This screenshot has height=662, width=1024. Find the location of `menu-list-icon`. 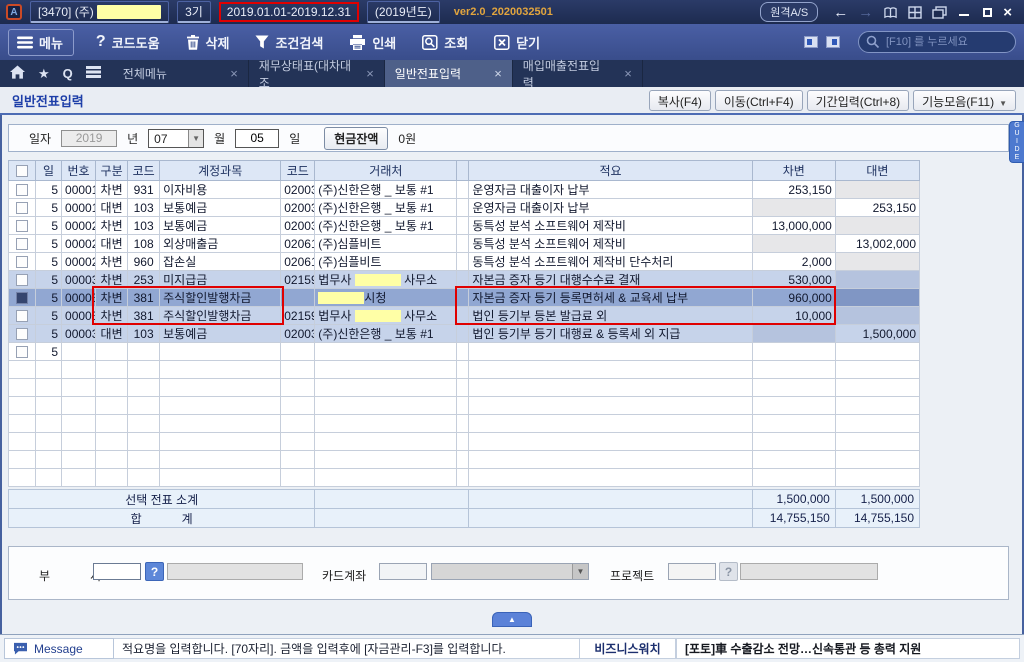

menu-list-icon is located at coordinates (93, 73).